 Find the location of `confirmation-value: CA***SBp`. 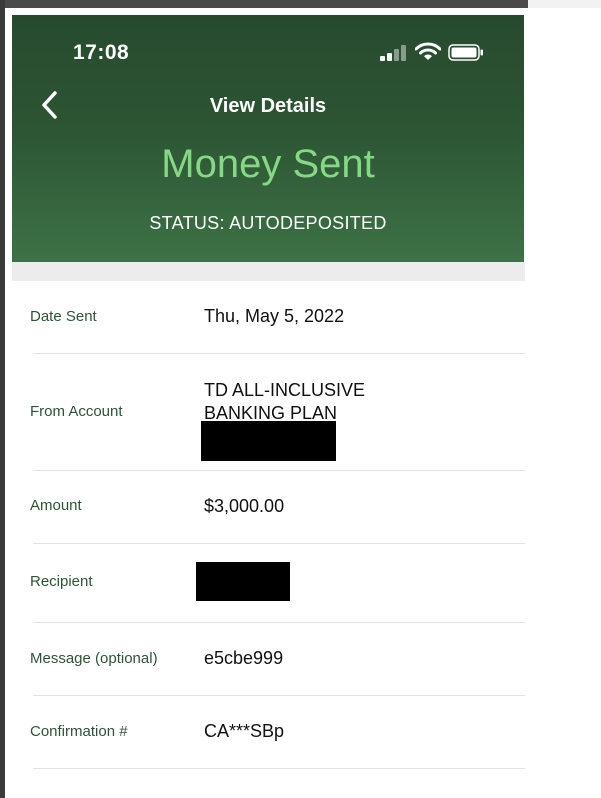

confirmation-value: CA***SBp is located at coordinates (244, 731).